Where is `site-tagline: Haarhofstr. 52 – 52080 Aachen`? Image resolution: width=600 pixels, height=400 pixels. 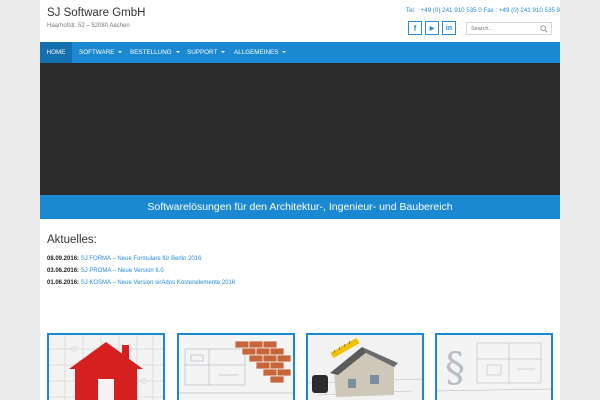
site-tagline: Haarhofstr. 52 – 52080 Aachen is located at coordinates (88, 26).